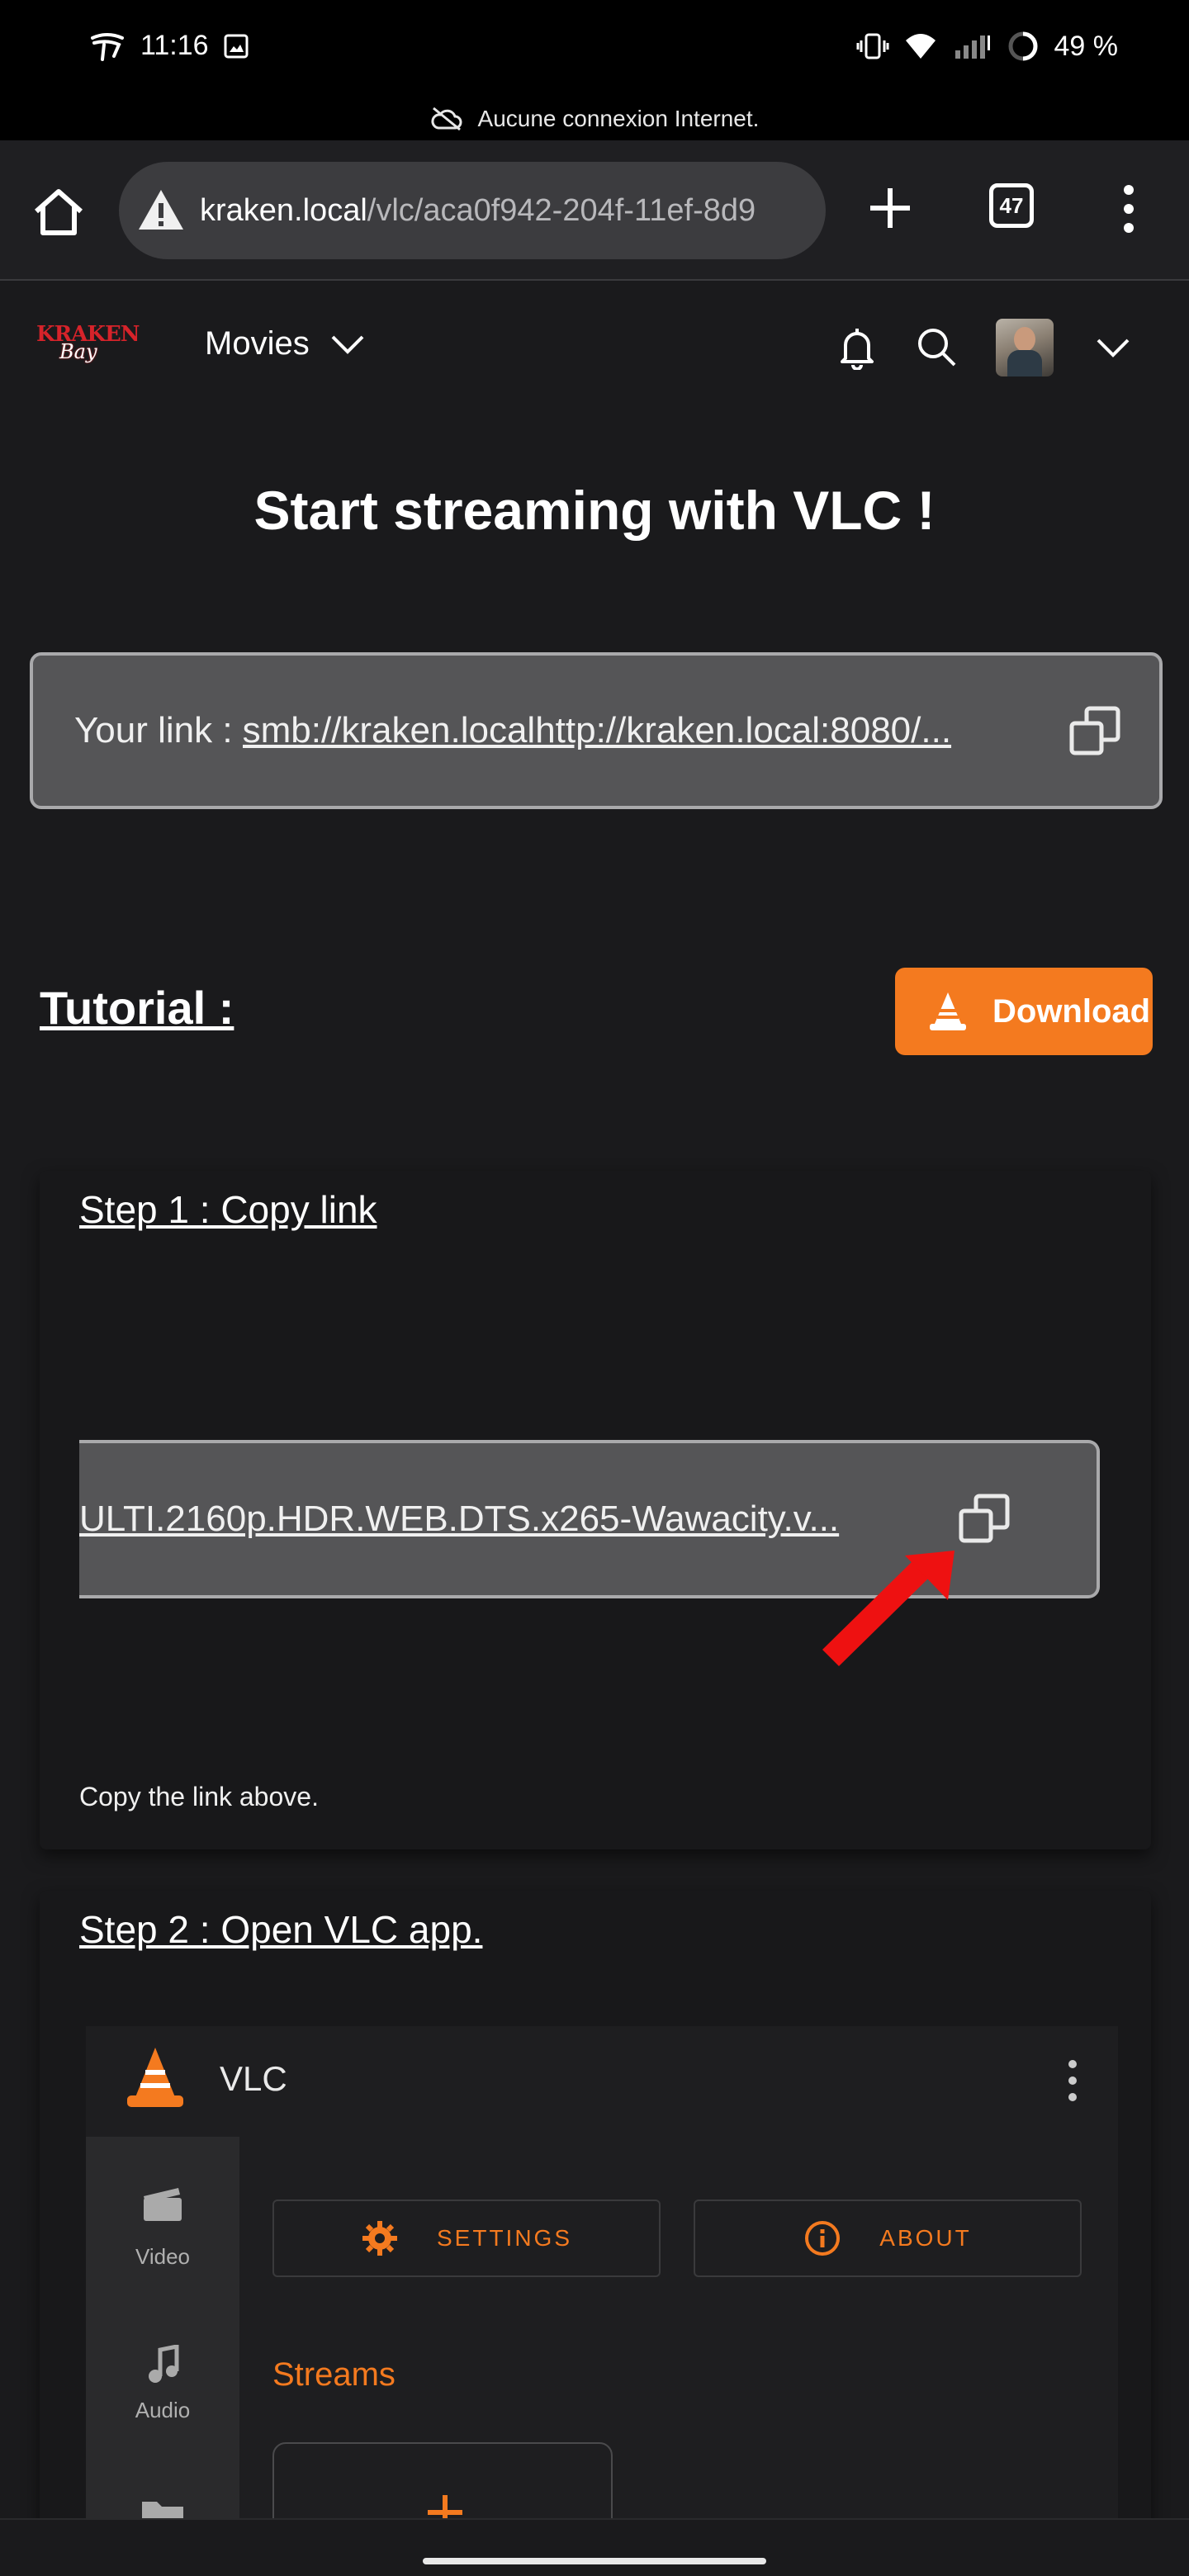 This screenshot has width=1189, height=2576. I want to click on wifi-icon, so click(920, 46).